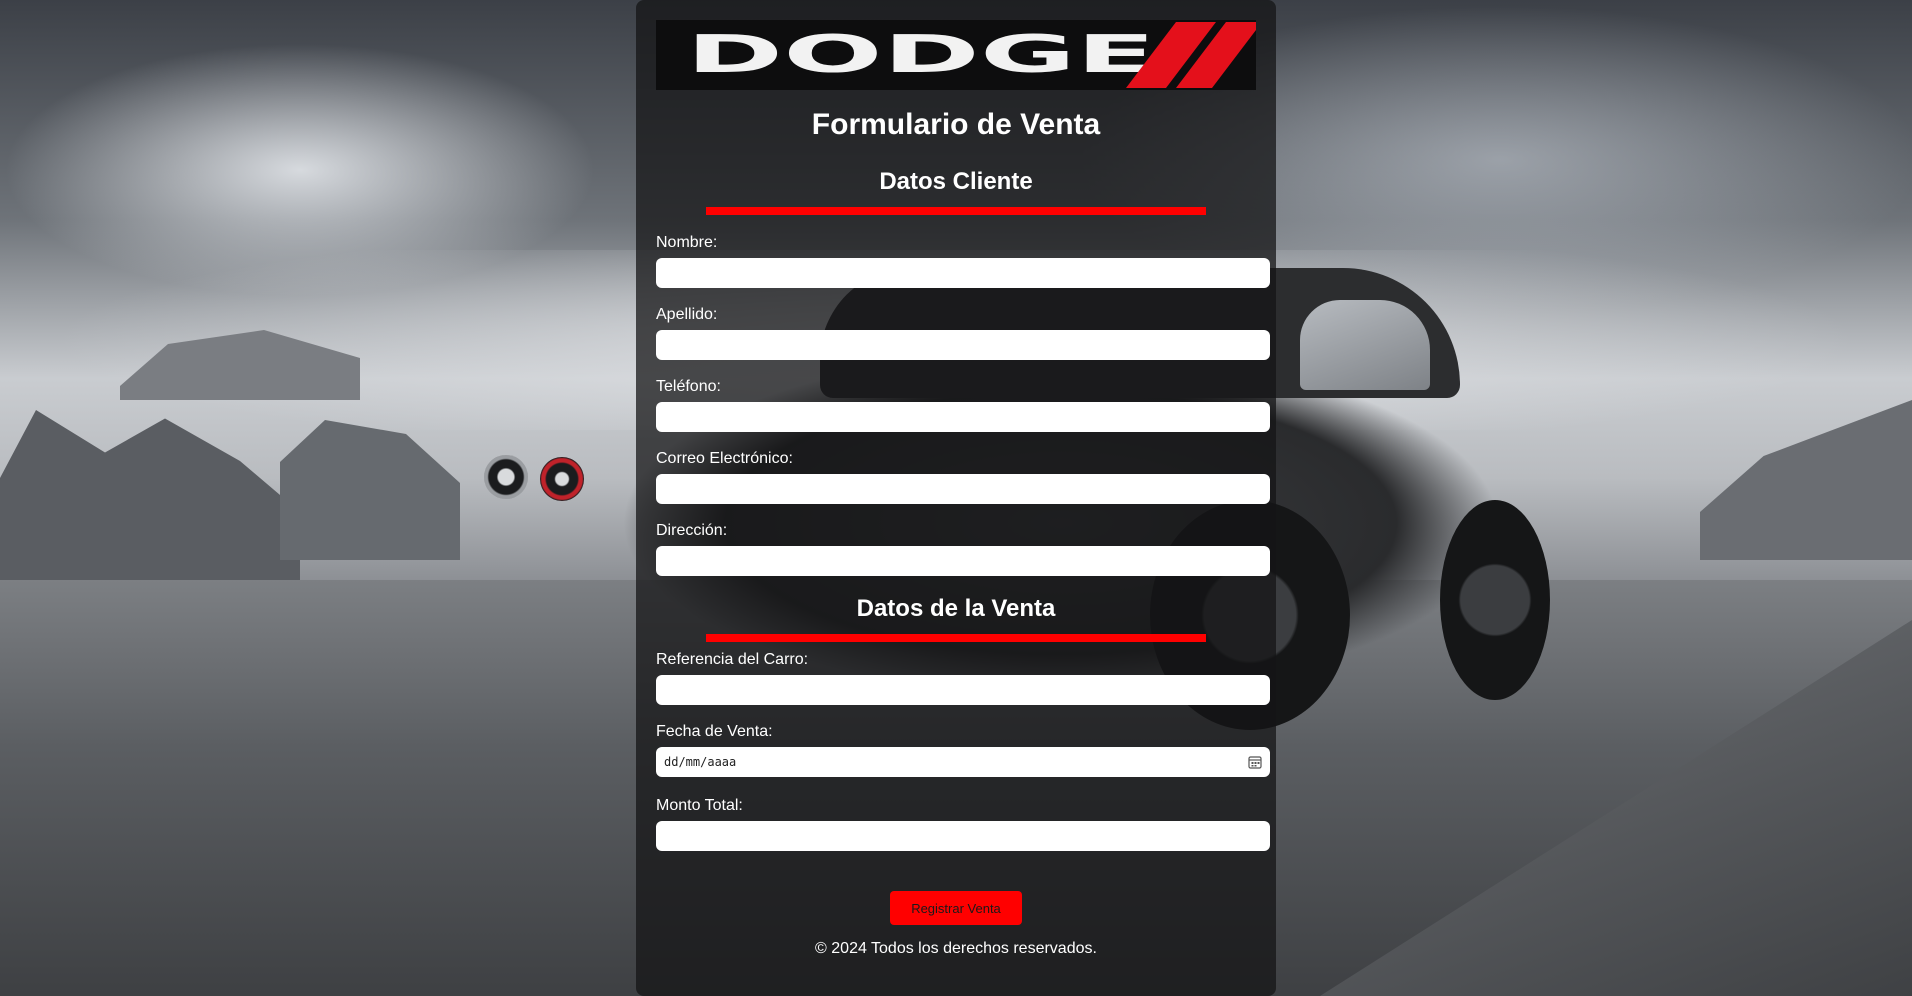  Describe the element at coordinates (700, 762) in the screenshot. I see `date-placeholder: dd/mm/aaaa` at that location.